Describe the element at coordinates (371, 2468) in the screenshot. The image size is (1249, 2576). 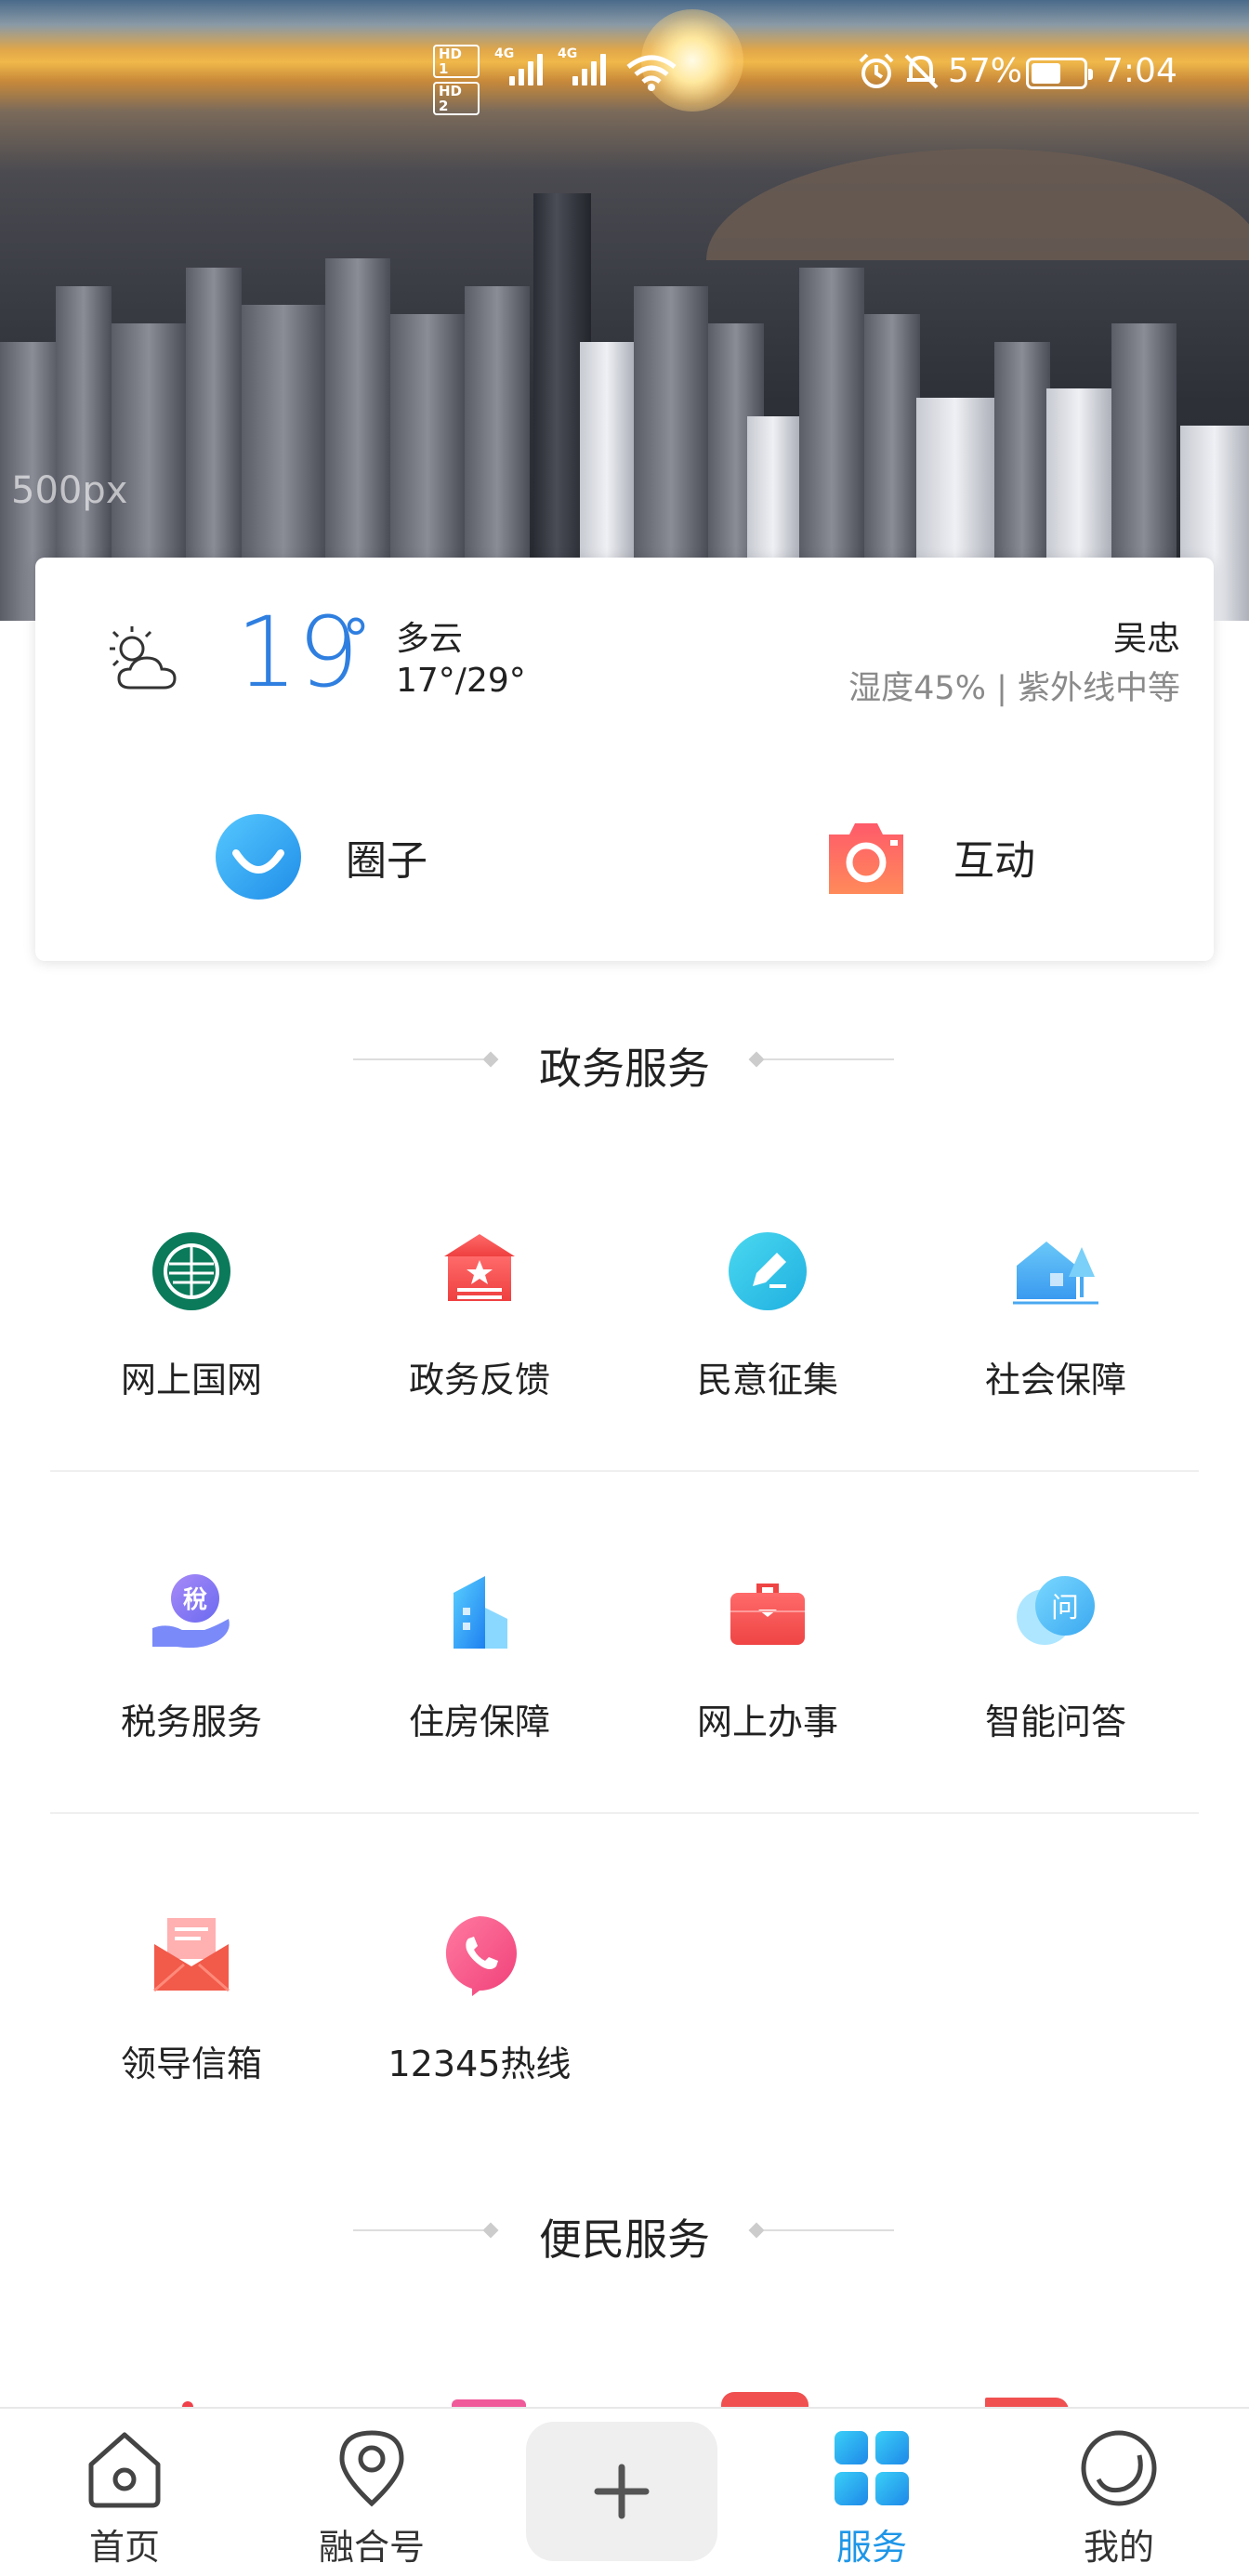
I see `location-pin-icon` at that location.